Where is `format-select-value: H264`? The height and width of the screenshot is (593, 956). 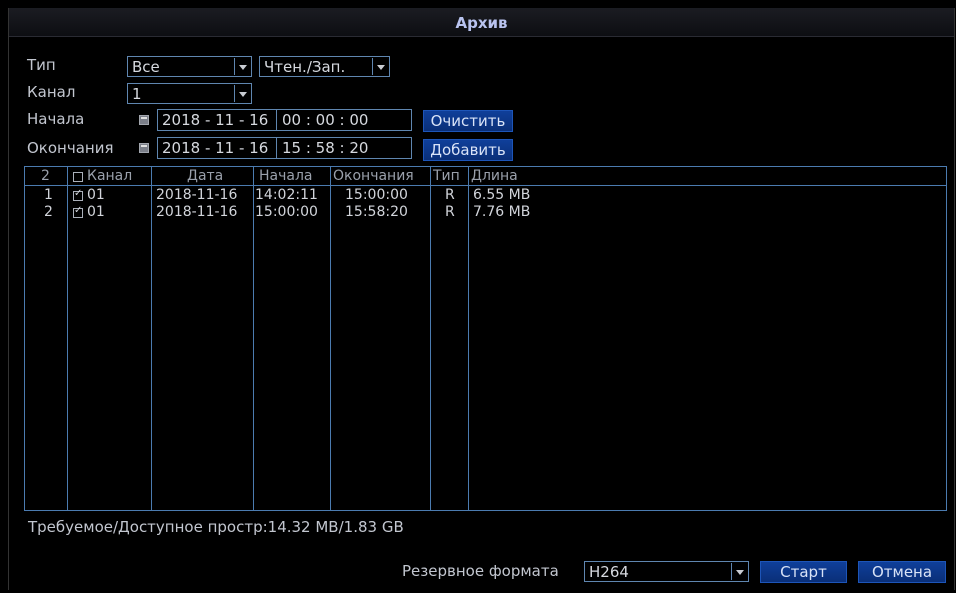
format-select-value: H264 is located at coordinates (609, 572).